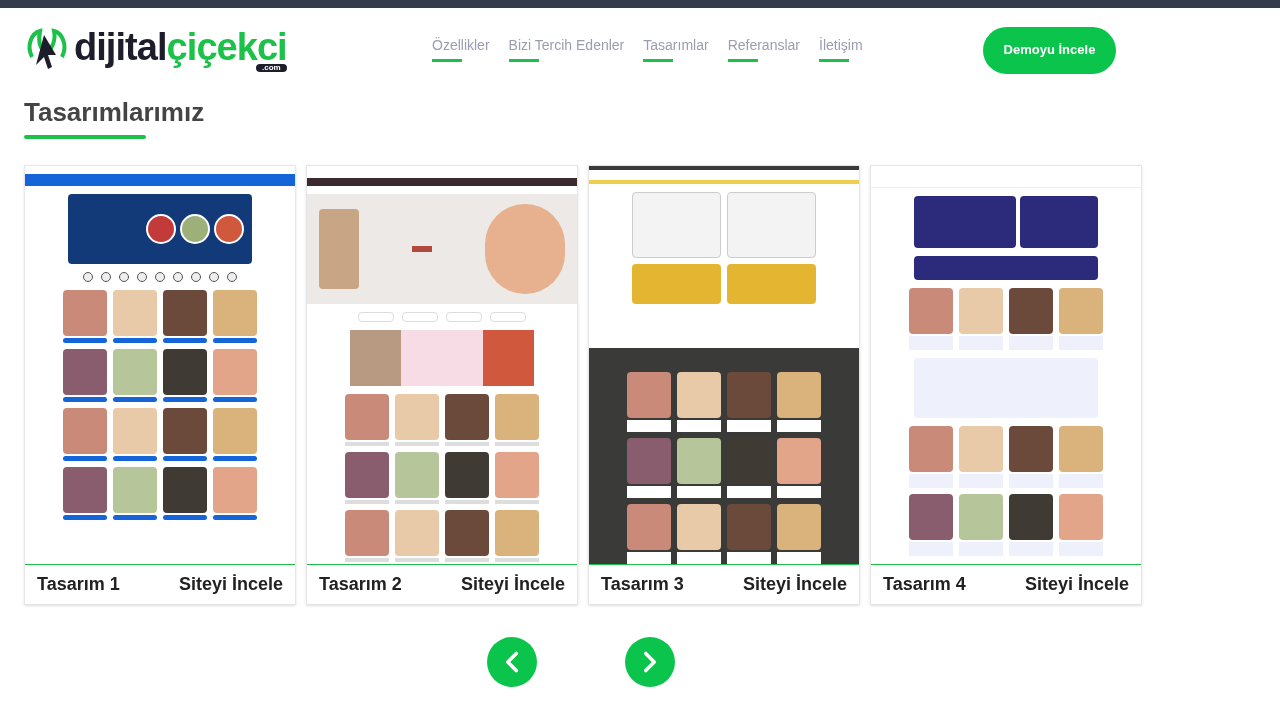 This screenshot has width=1280, height=720. Describe the element at coordinates (924, 584) in the screenshot. I see `design-title: Tasarım 4` at that location.